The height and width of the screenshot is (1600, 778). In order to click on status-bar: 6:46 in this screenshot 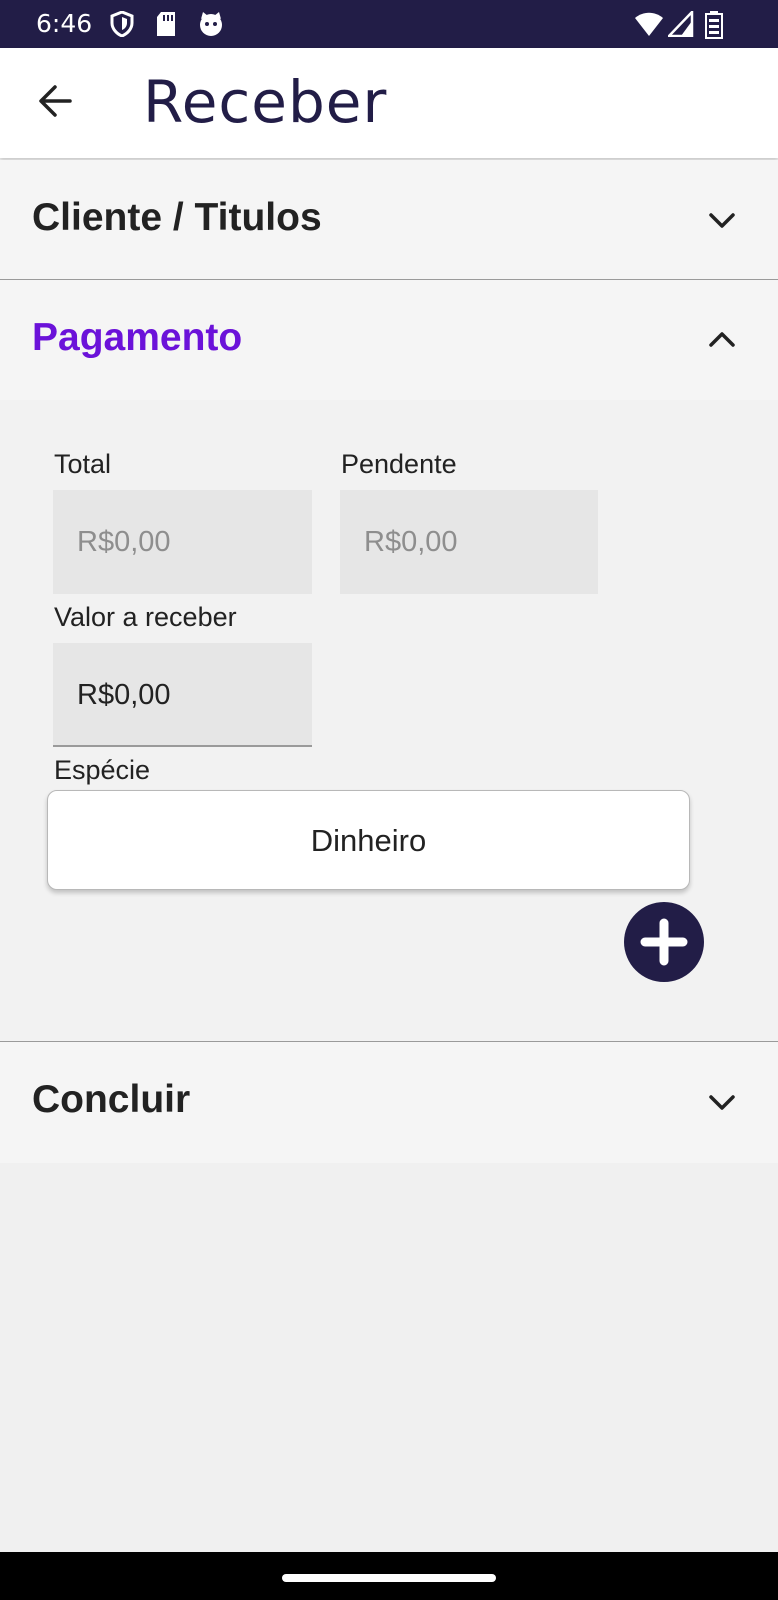, I will do `click(389, 24)`.